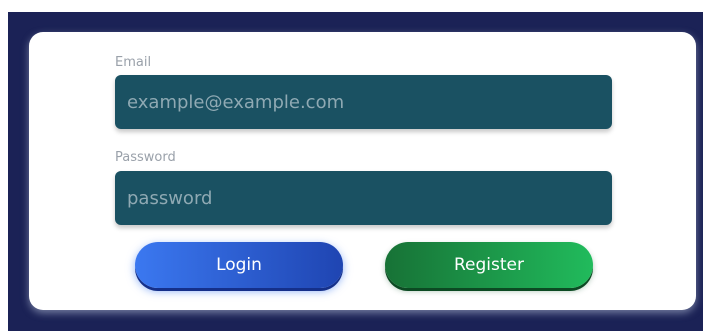 Image resolution: width=707 pixels, height=331 pixels. I want to click on register-button: Register, so click(489, 265).